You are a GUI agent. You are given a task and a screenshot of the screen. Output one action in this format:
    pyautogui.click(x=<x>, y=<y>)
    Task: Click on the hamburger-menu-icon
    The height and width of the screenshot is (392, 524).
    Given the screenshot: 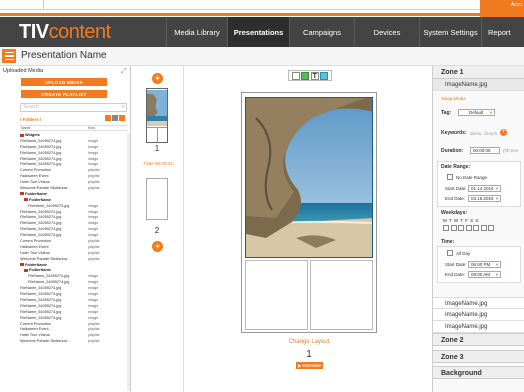 What is the action you would take?
    pyautogui.click(x=9, y=56)
    